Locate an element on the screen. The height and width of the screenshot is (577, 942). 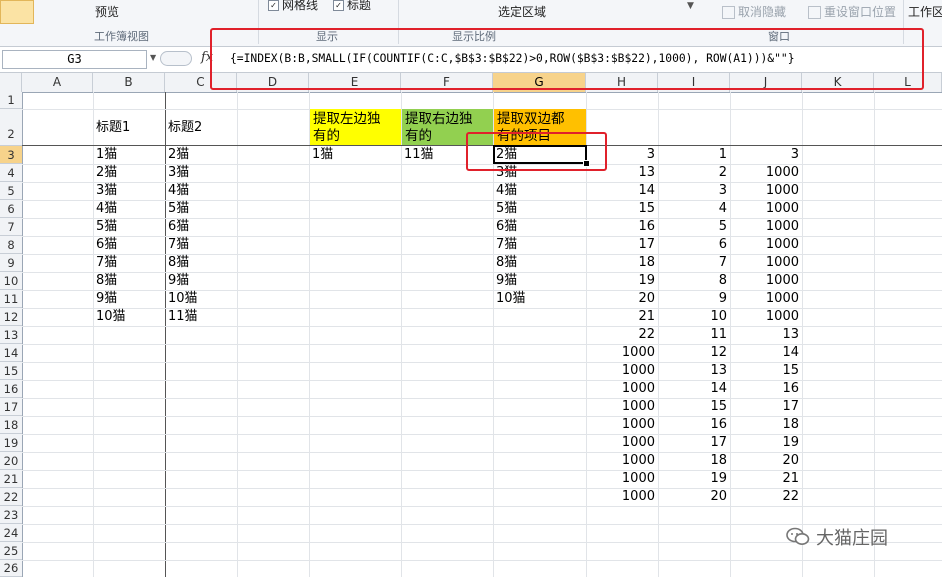
row-header: 11 is located at coordinates (11, 299).